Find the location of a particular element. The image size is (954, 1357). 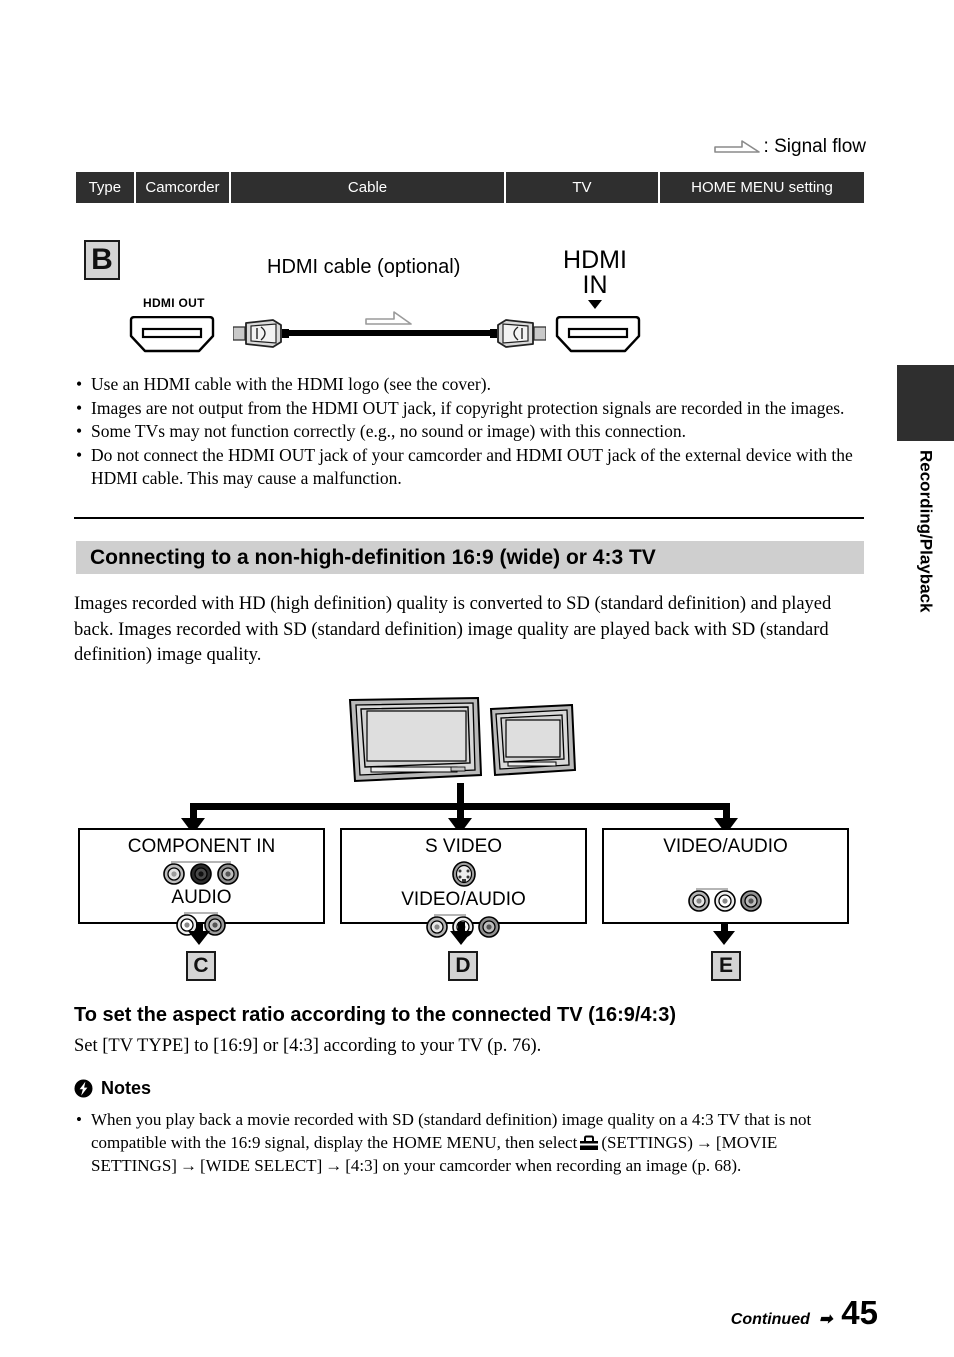

side-tab-label: Recording/Playback is located at coordinates (925, 560).